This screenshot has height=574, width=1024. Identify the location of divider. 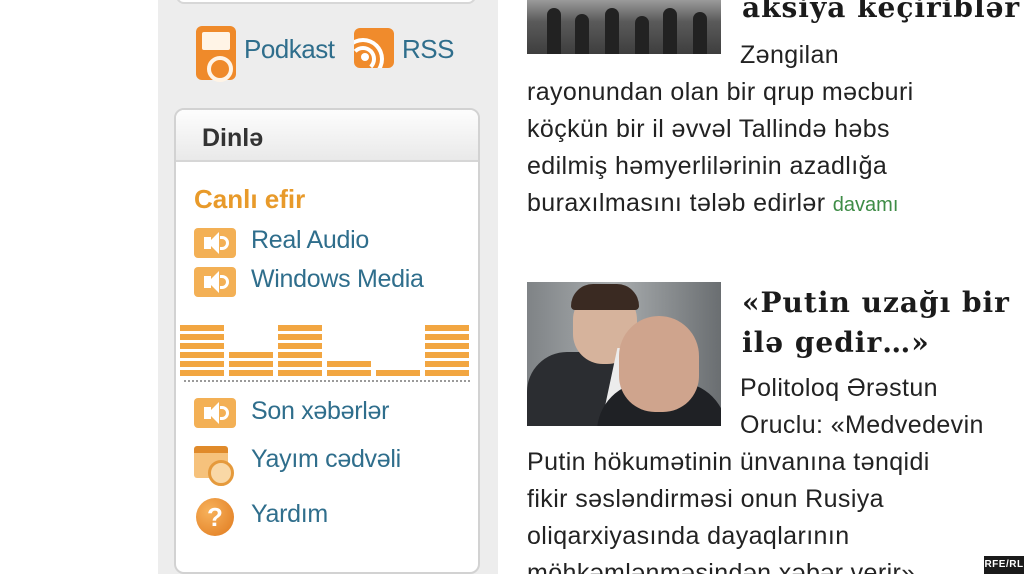
(327, 381).